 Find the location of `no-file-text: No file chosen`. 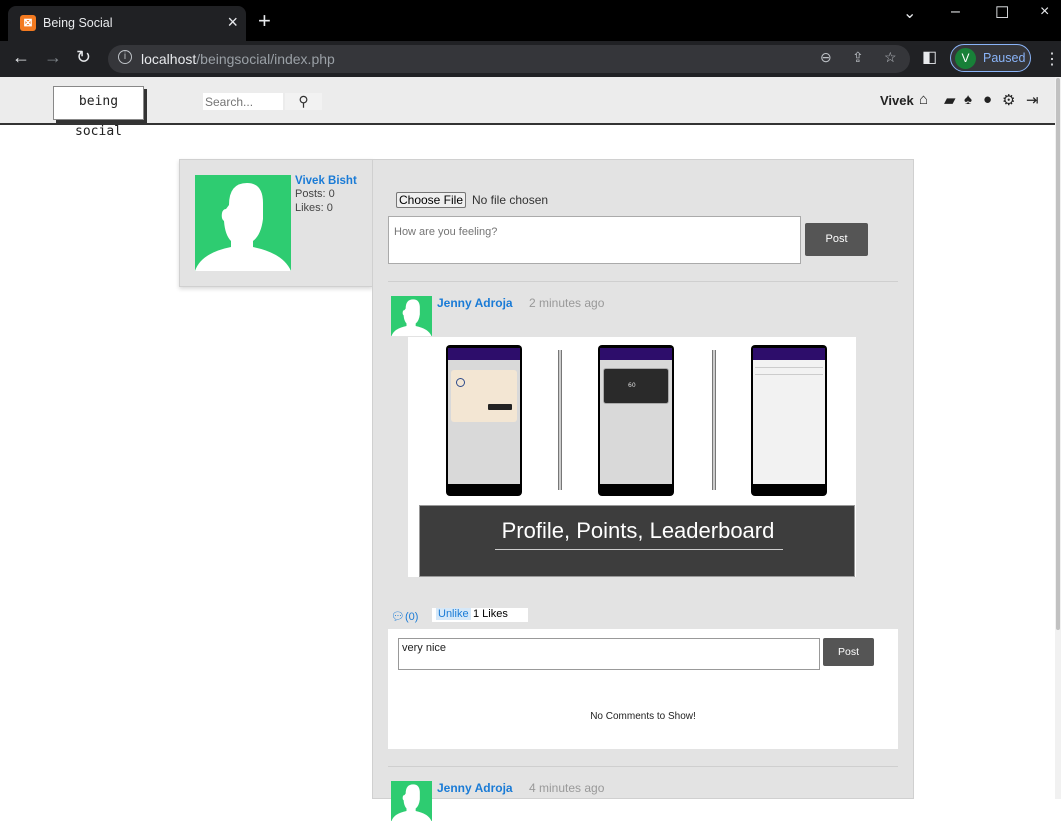

no-file-text: No file chosen is located at coordinates (510, 200).